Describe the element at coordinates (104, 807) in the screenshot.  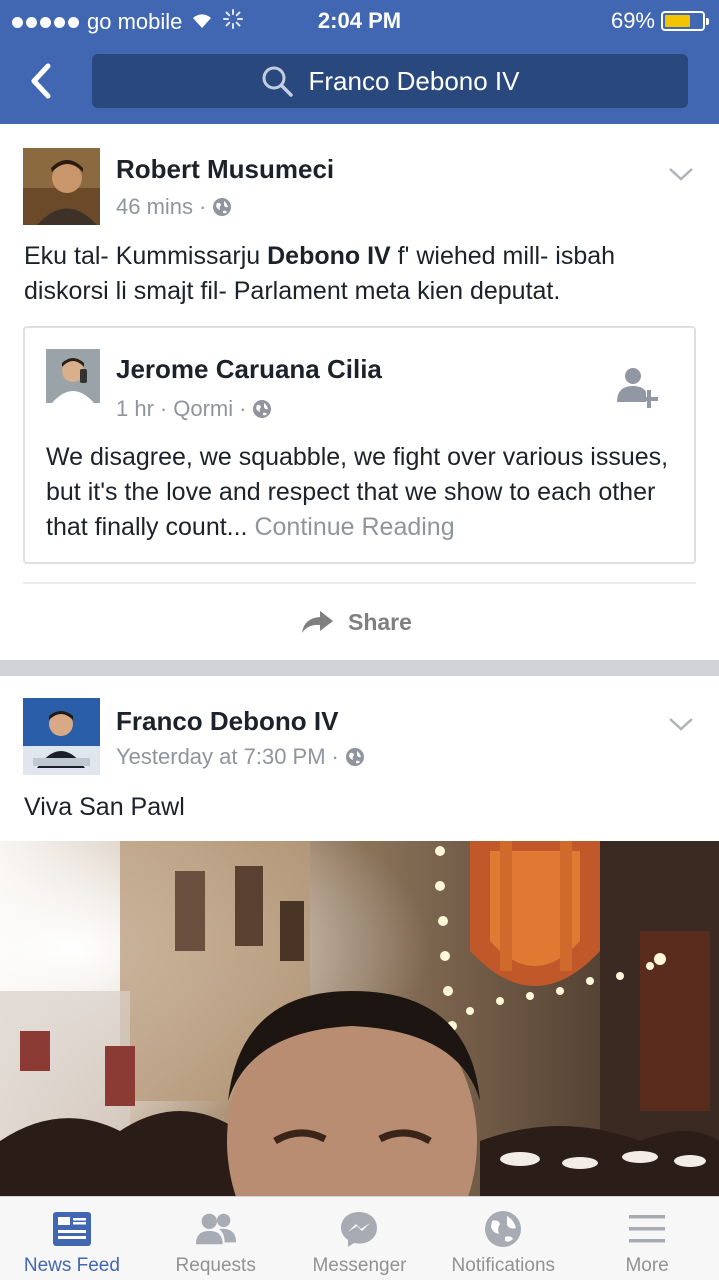
I see `post-text: Viva San Pawl` at that location.